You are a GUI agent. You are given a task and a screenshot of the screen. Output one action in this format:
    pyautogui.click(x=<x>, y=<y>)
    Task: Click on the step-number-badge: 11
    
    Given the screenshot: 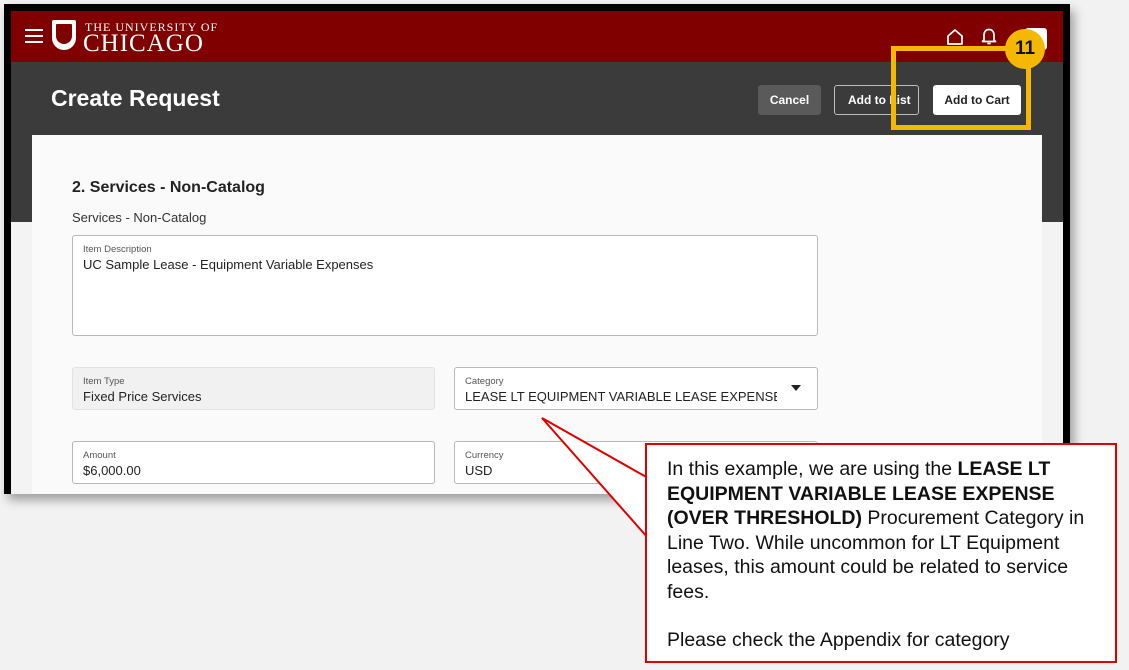 What is the action you would take?
    pyautogui.click(x=1025, y=49)
    